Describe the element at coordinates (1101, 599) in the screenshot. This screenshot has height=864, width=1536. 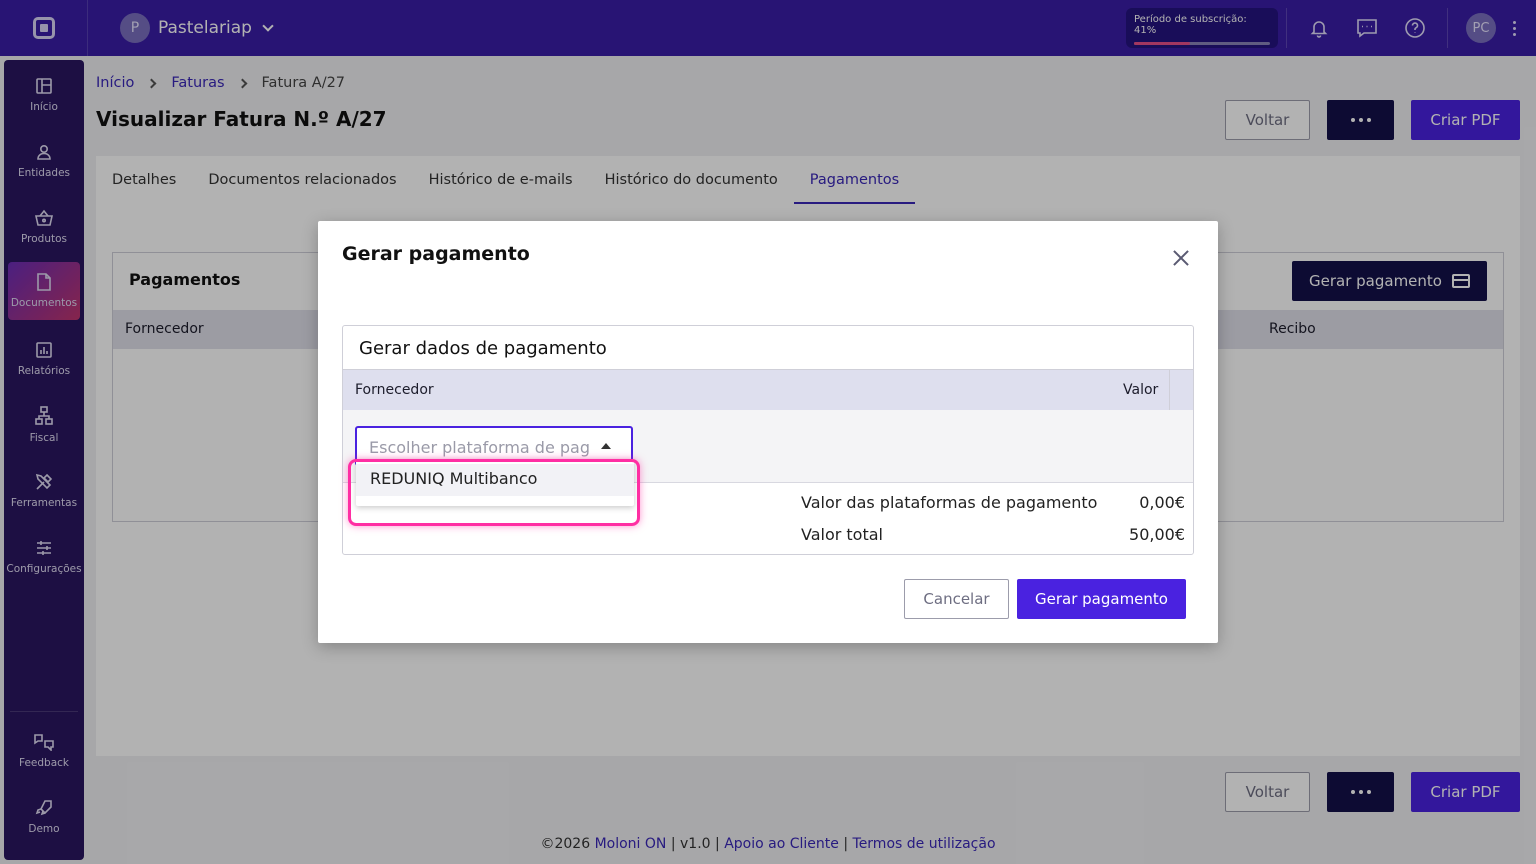
I see `confirm-generate-payment-button: Gerar pagamento` at that location.